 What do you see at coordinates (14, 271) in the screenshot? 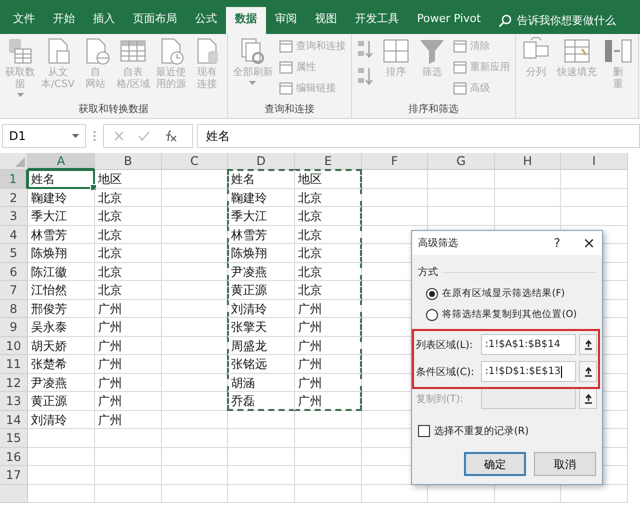
I see `row-header: 6` at bounding box center [14, 271].